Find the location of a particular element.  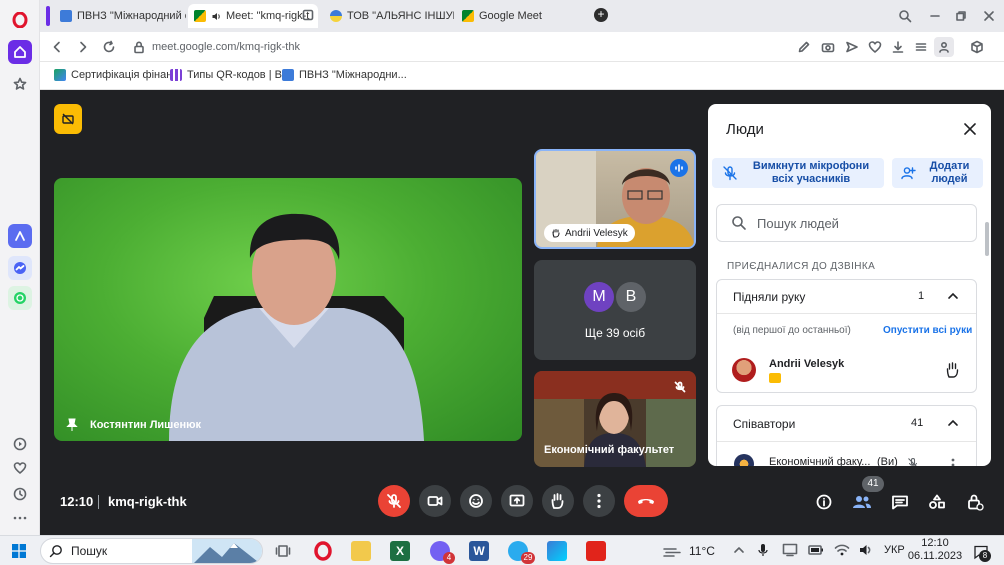

word-icon: W is located at coordinates (479, 551).